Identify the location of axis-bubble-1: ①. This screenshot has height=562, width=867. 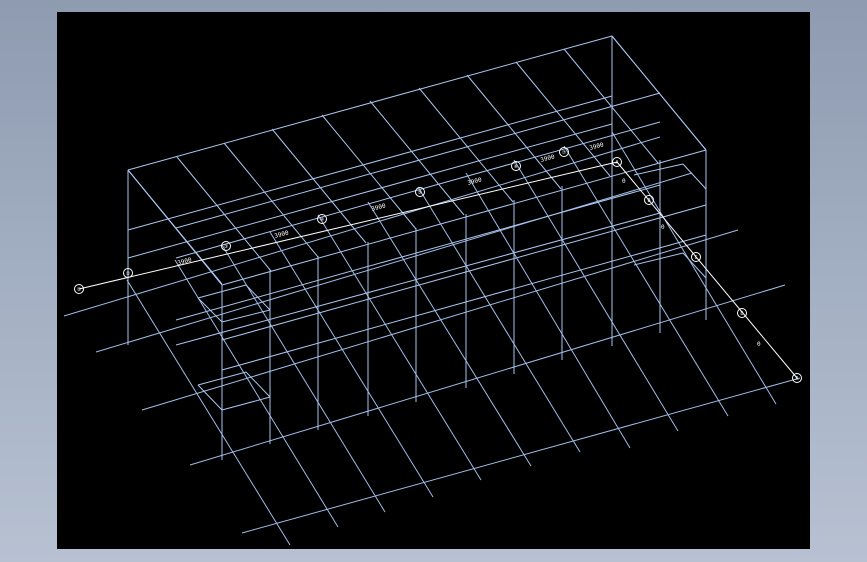
(79, 289).